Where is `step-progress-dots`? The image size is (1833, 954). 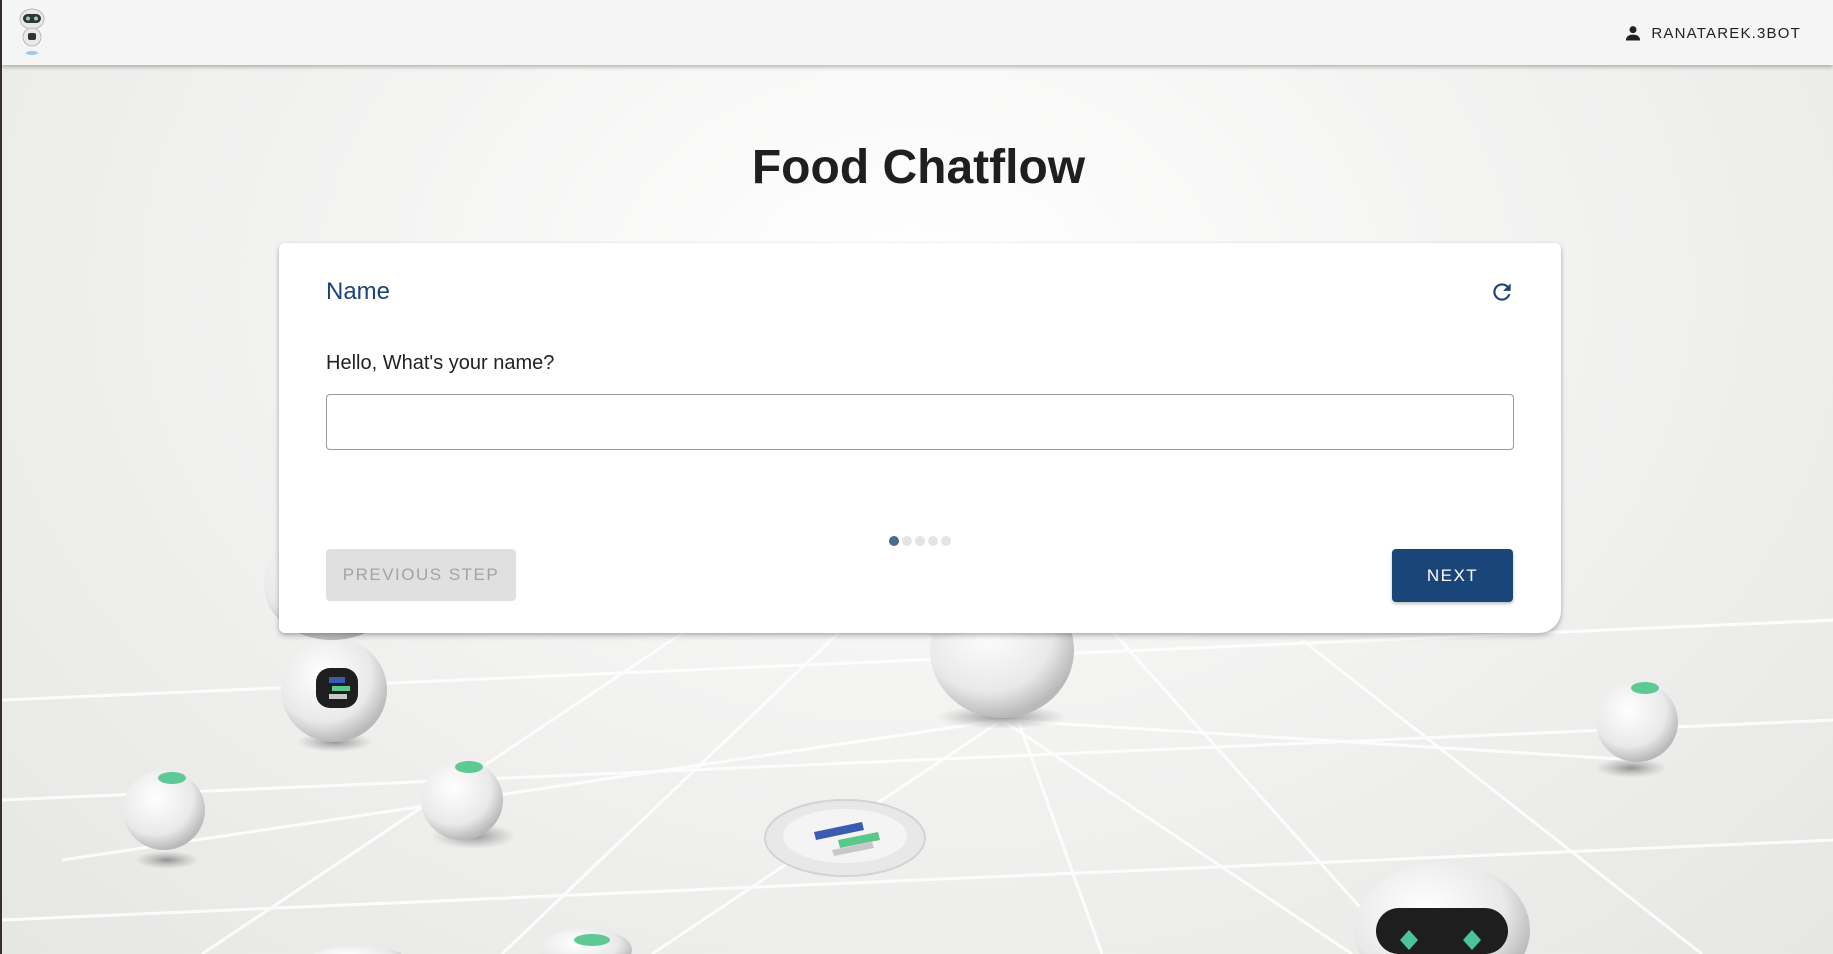 step-progress-dots is located at coordinates (920, 541).